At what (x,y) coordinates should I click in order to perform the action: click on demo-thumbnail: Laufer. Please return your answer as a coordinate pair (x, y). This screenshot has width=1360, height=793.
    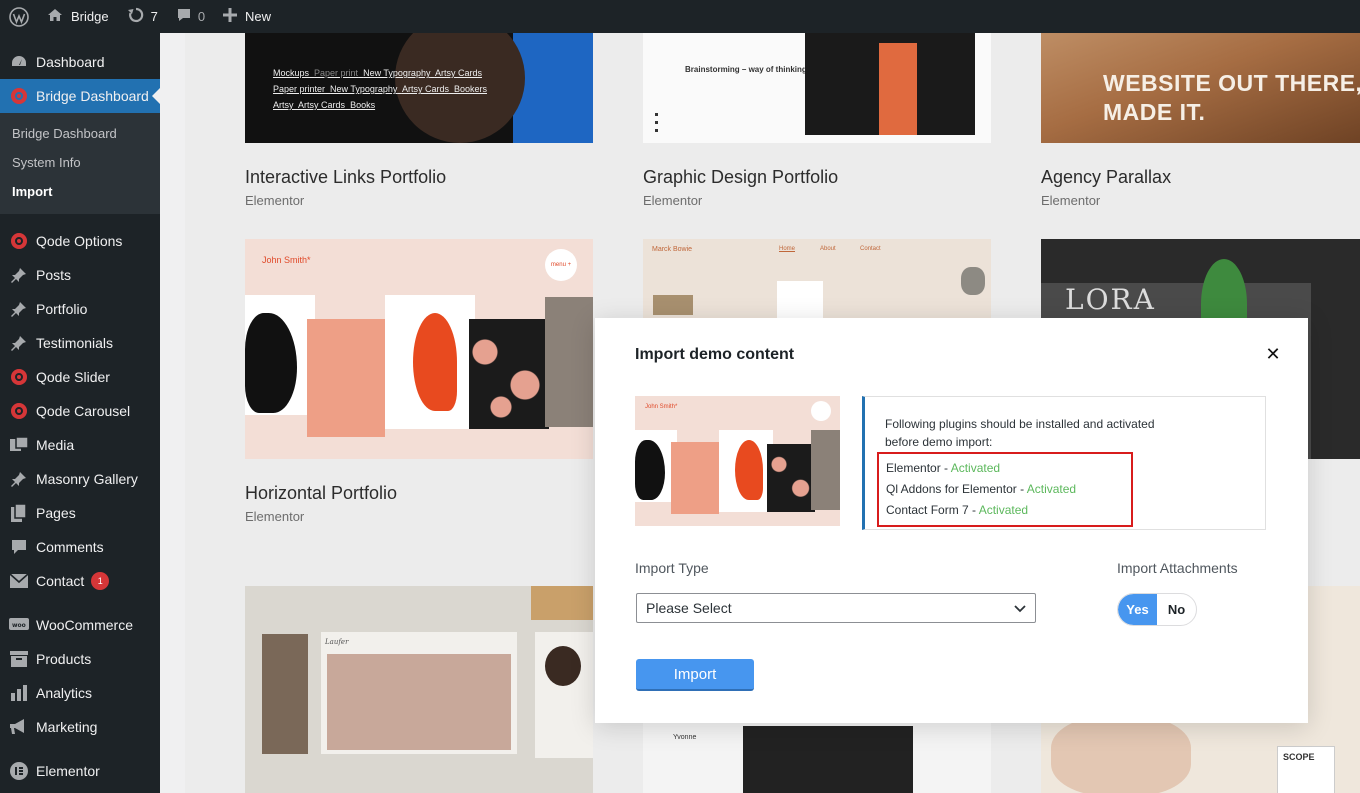
    Looking at the image, I should click on (419, 689).